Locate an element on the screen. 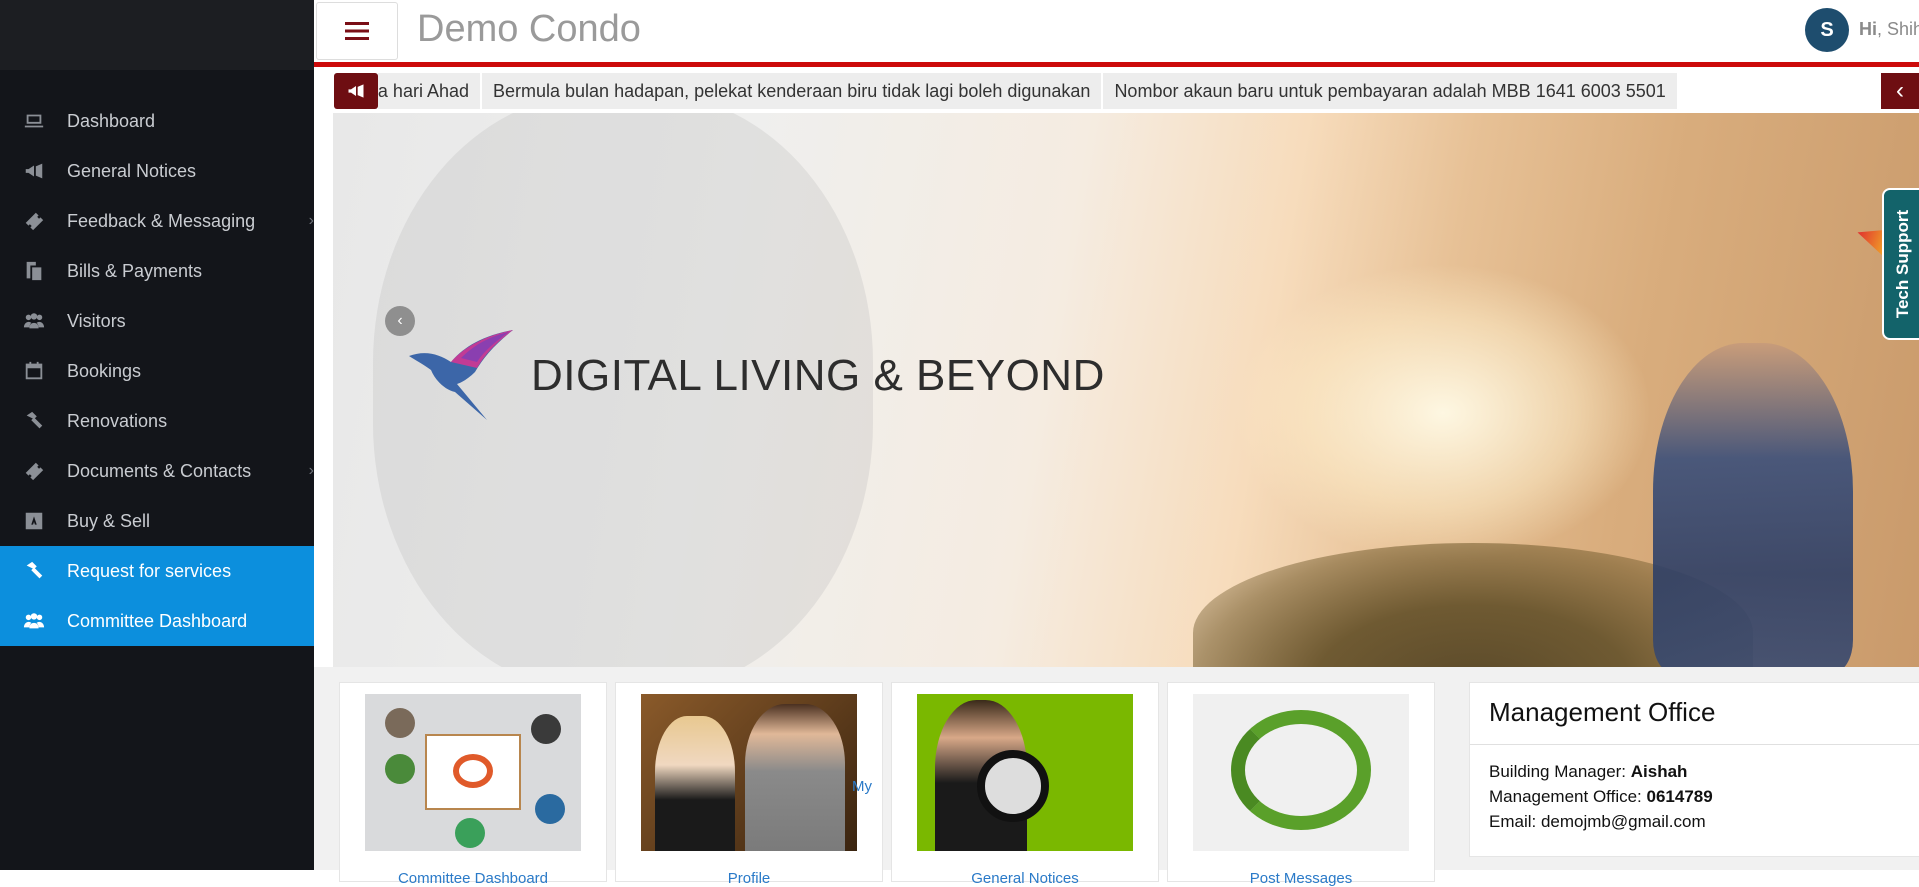  email-value: demojmb@gmail.com is located at coordinates (1623, 821).